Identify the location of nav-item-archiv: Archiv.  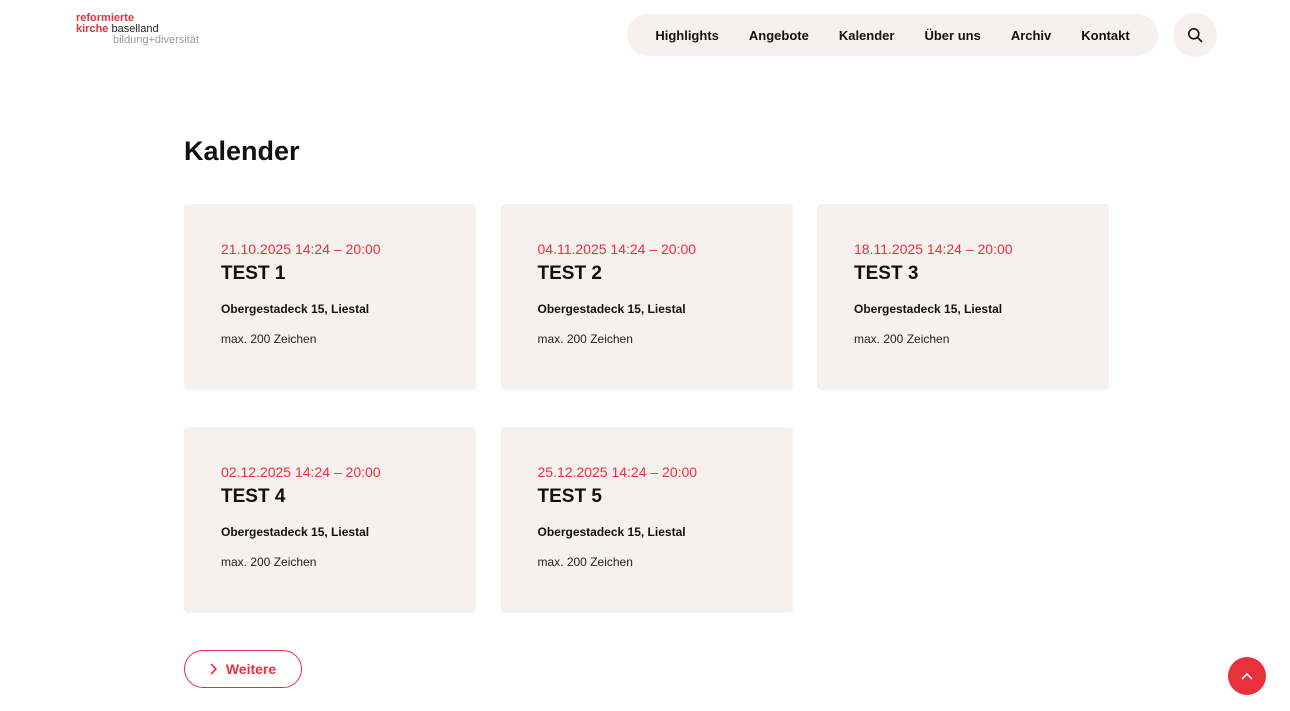
(1031, 35).